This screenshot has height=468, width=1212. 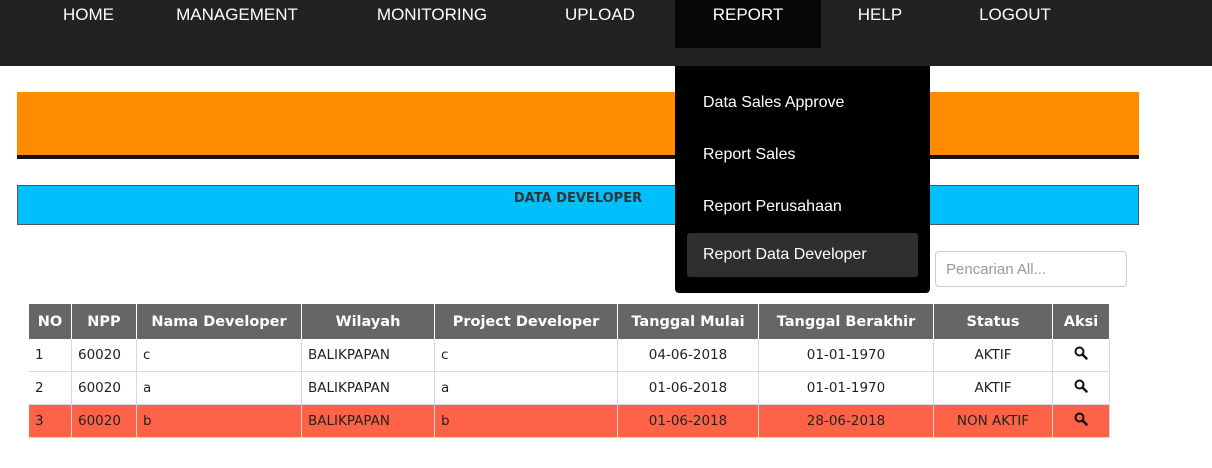 What do you see at coordinates (219, 321) in the screenshot?
I see `col-nama-developer: Nama Developer` at bounding box center [219, 321].